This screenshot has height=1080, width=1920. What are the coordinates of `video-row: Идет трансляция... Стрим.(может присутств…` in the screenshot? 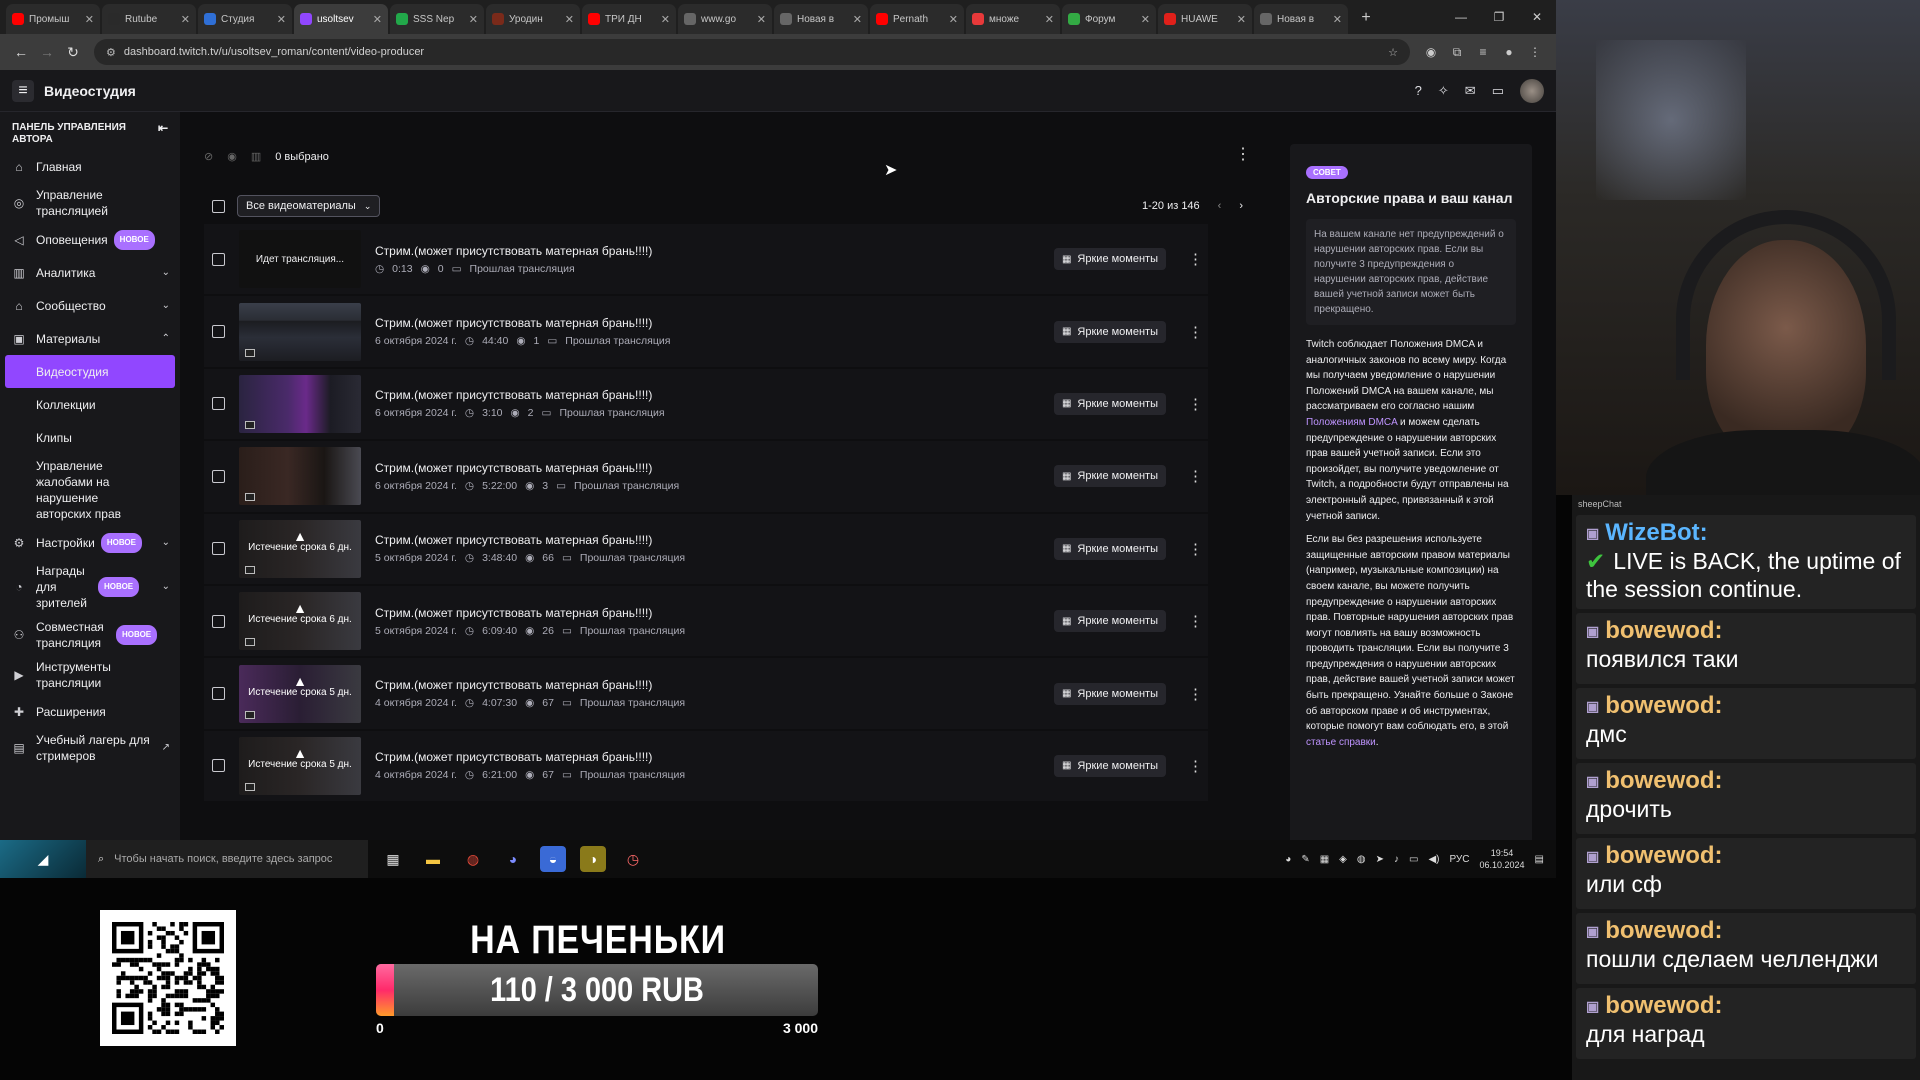 It's located at (706, 260).